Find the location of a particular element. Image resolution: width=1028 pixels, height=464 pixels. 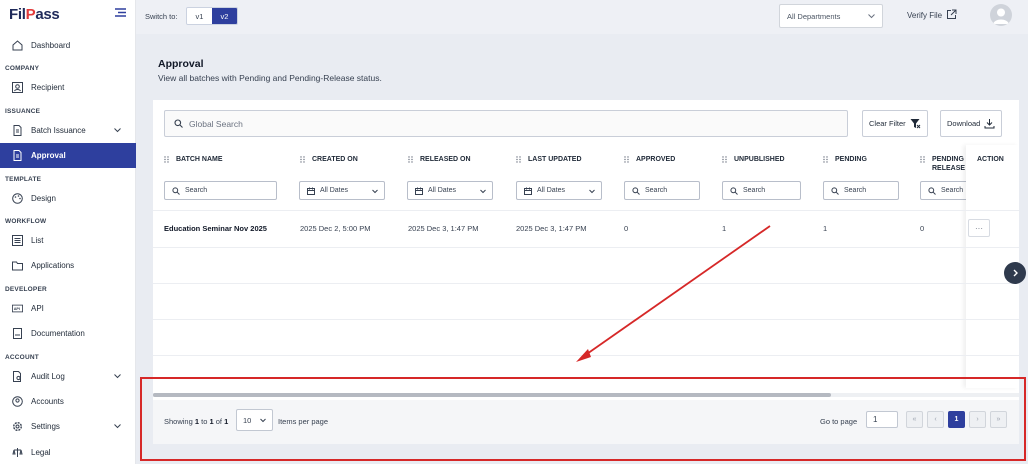

sidebar-item-accounts: Accounts is located at coordinates (68, 401).